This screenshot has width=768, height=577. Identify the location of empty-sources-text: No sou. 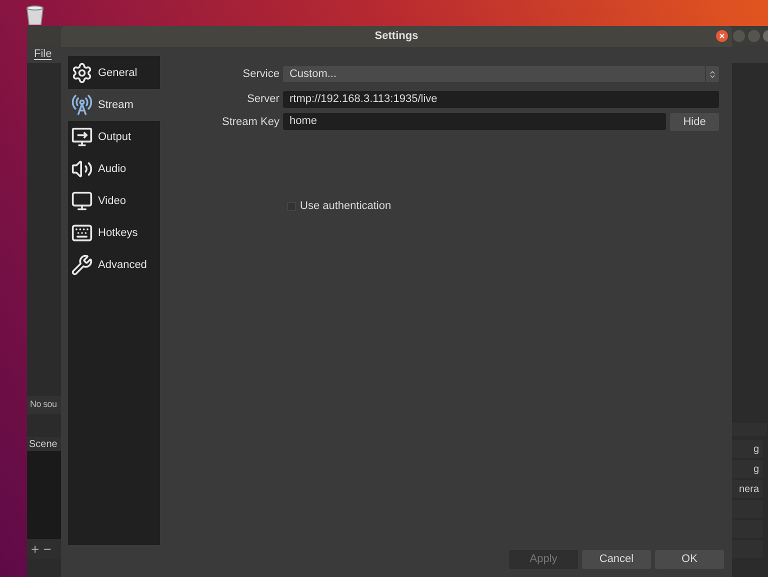
(43, 405).